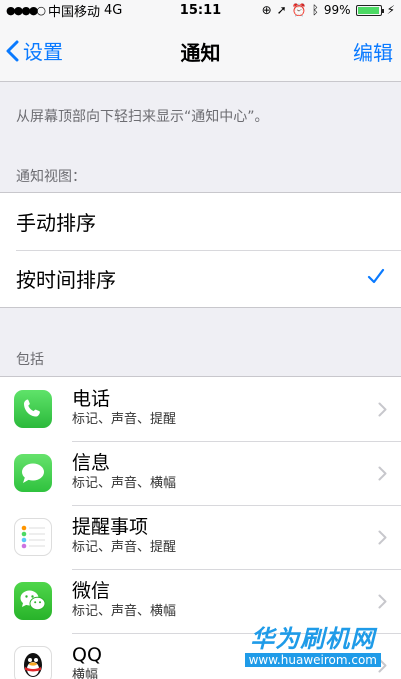 The image size is (401, 679). Describe the element at coordinates (266, 10) in the screenshot. I see `rotation-lock-icon: ⊕` at that location.